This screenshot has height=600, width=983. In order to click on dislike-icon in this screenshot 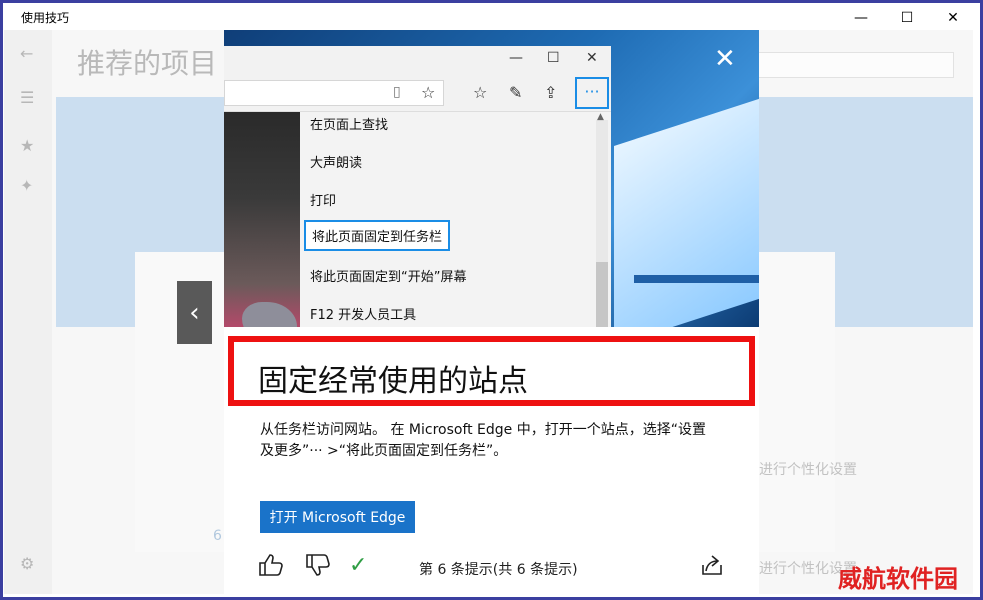, I will do `click(318, 568)`.